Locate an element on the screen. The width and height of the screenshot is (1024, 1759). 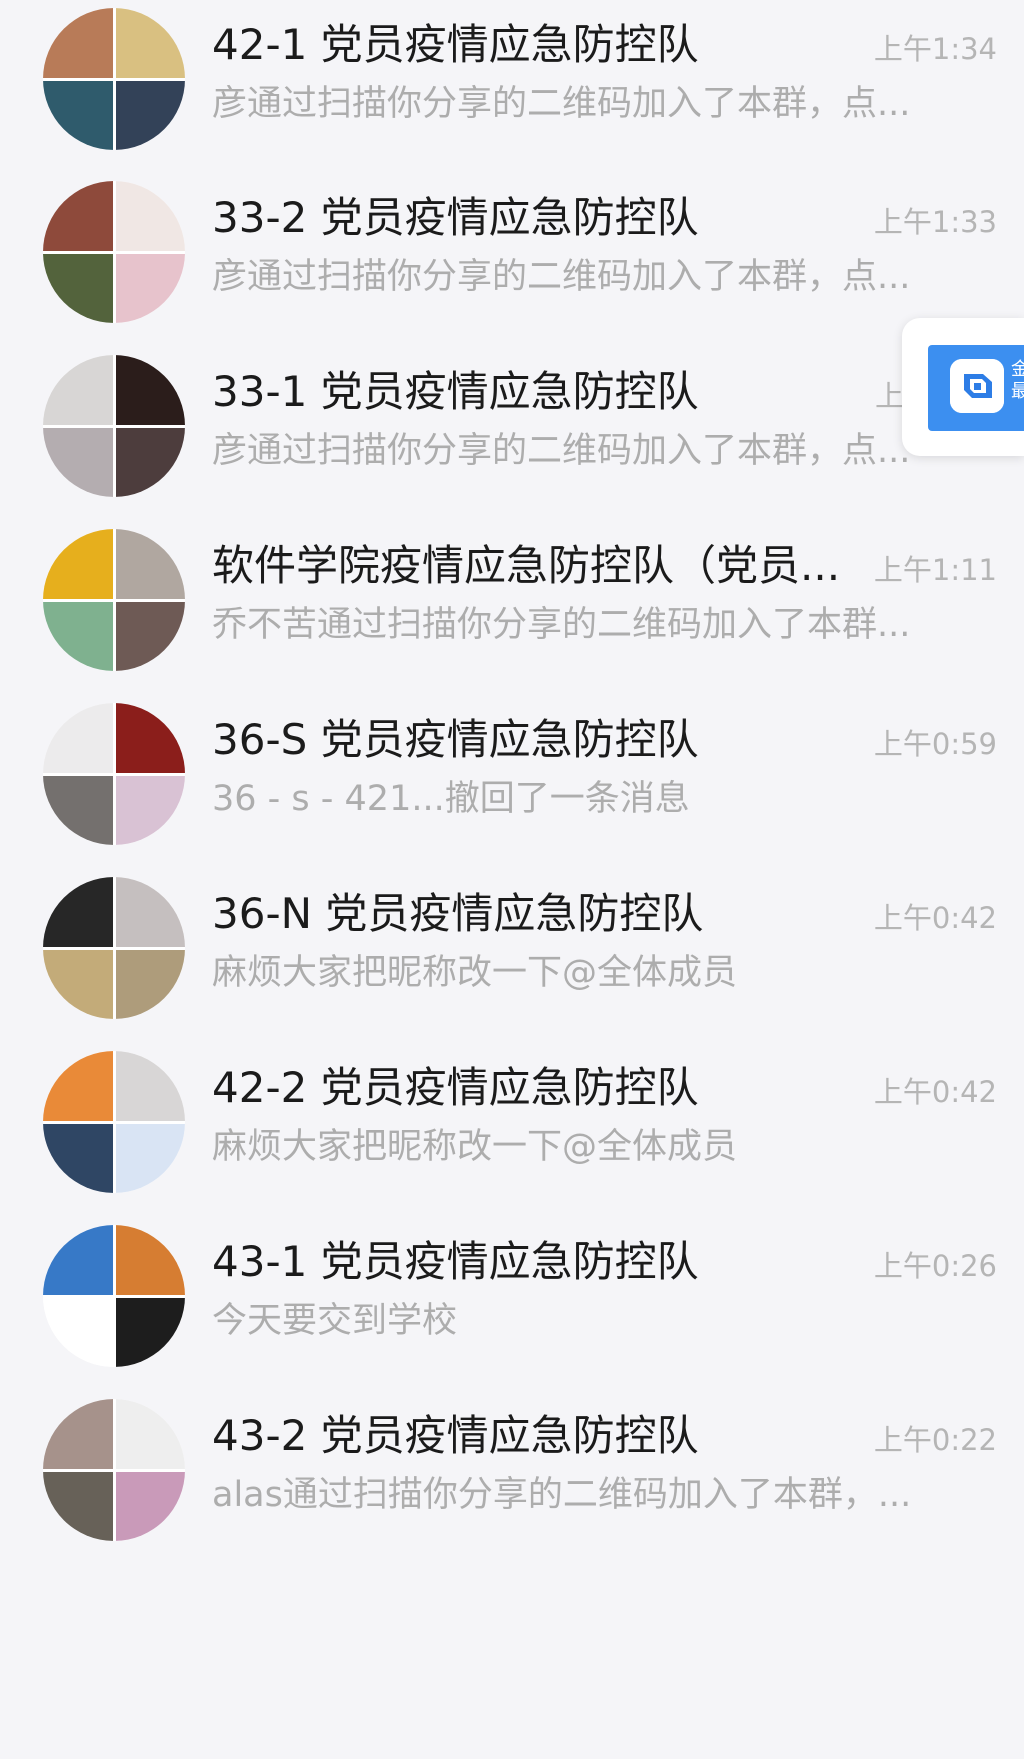
floating-widget: 金 最 is located at coordinates (963, 387).